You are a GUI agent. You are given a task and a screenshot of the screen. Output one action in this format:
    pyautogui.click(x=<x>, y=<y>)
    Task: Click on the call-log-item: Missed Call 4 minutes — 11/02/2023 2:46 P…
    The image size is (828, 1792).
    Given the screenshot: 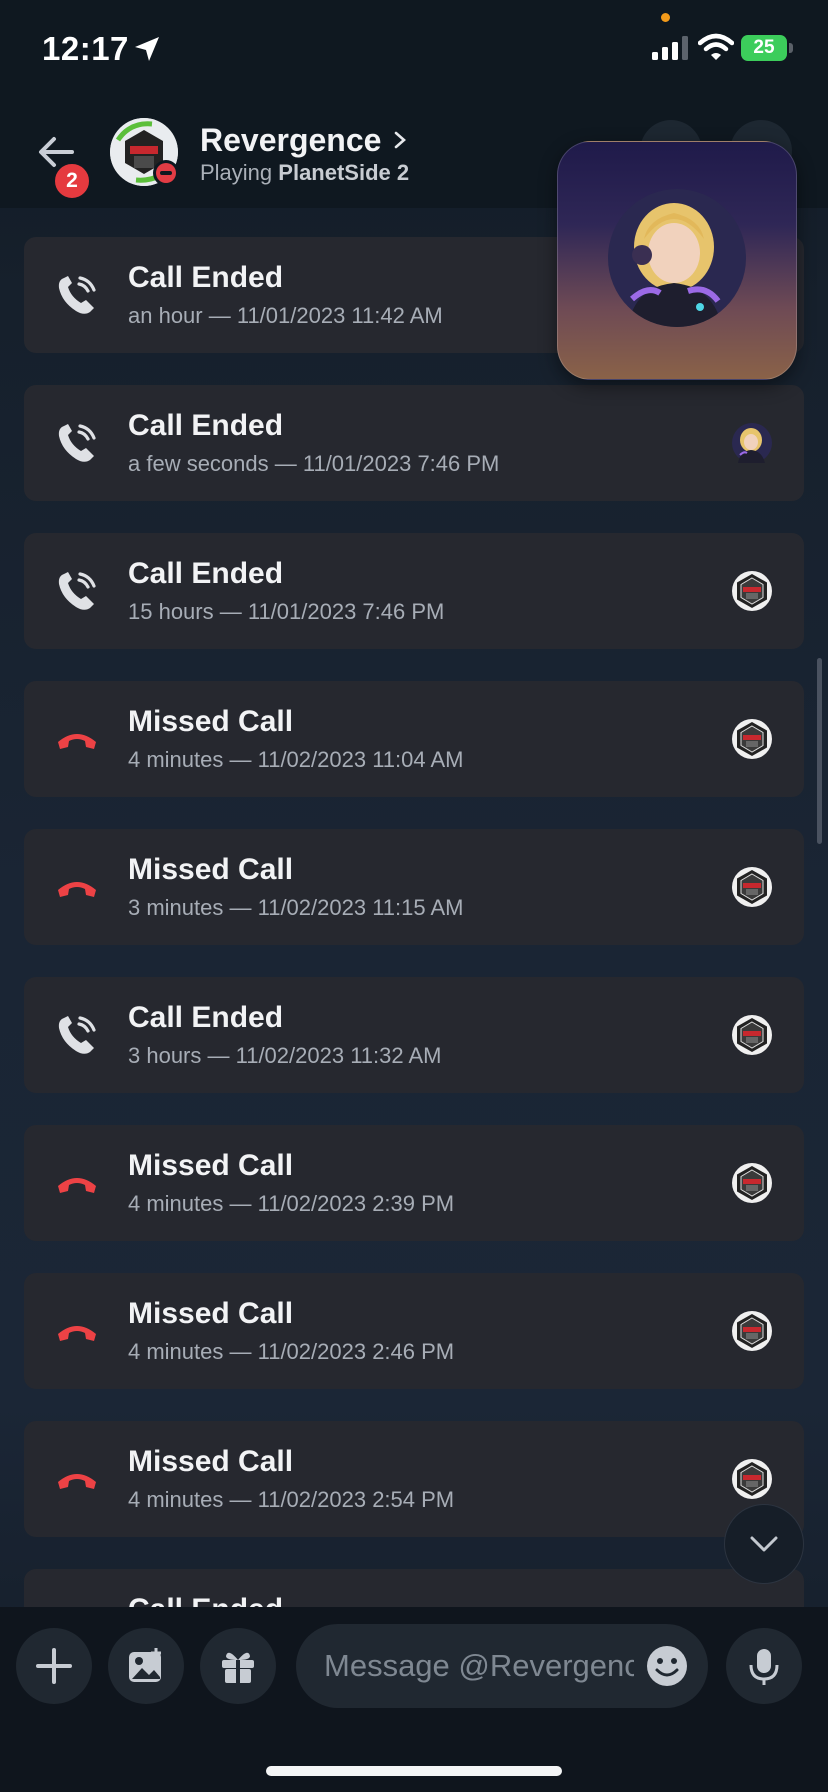 What is the action you would take?
    pyautogui.click(x=414, y=1331)
    